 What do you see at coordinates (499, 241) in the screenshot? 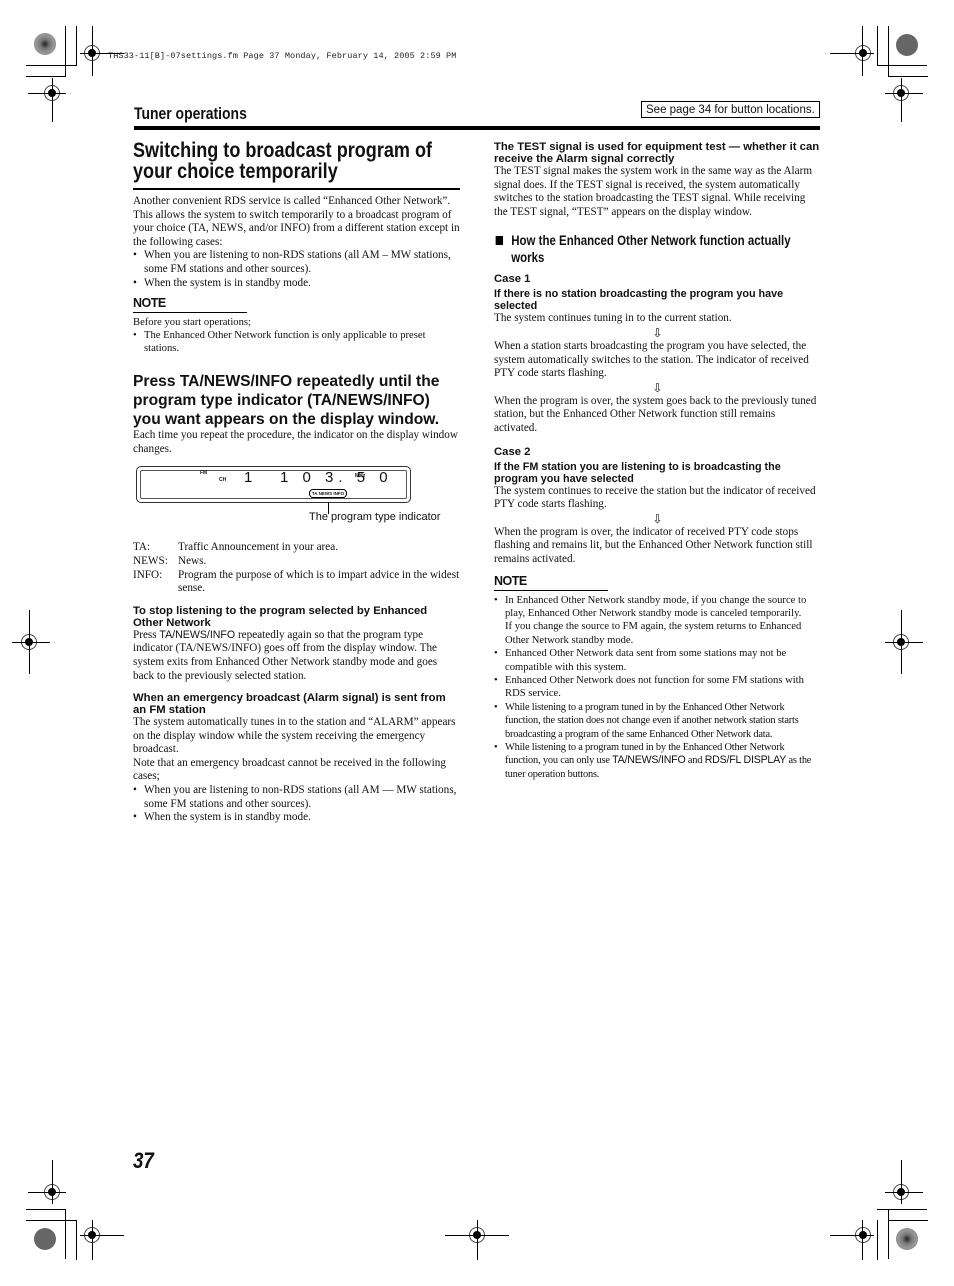
I see `square-bullet-icon` at bounding box center [499, 241].